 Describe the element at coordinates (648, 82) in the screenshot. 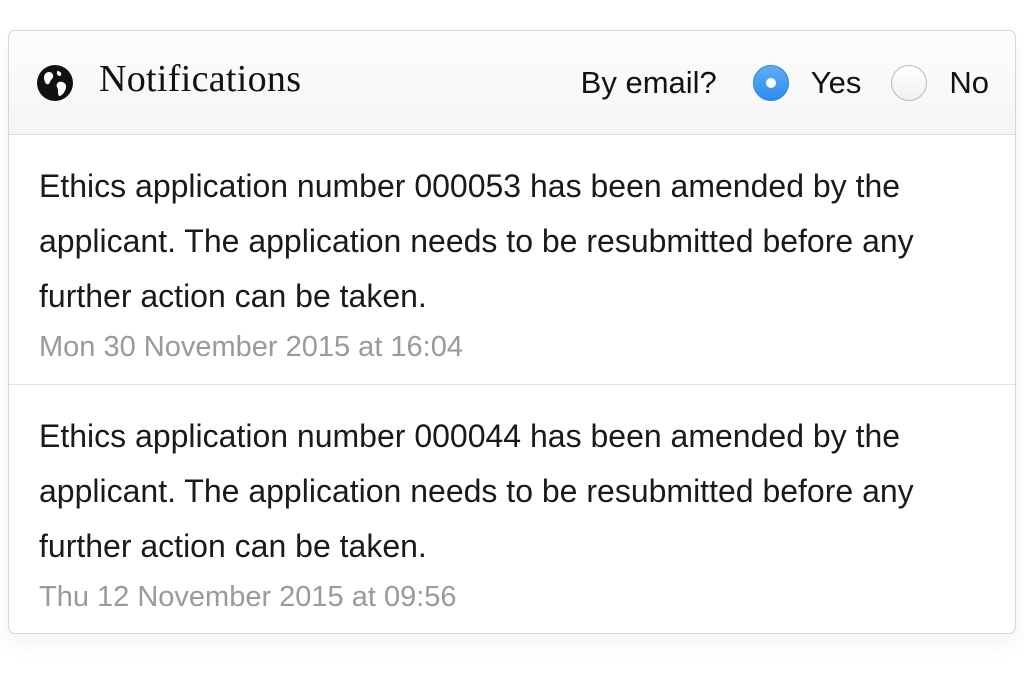

I see `email-question-label: By email?` at that location.